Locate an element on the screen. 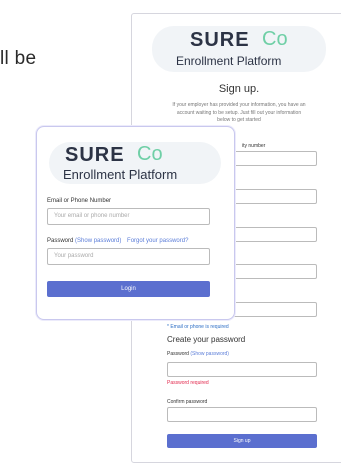  login-password-label: Password is located at coordinates (60, 241).